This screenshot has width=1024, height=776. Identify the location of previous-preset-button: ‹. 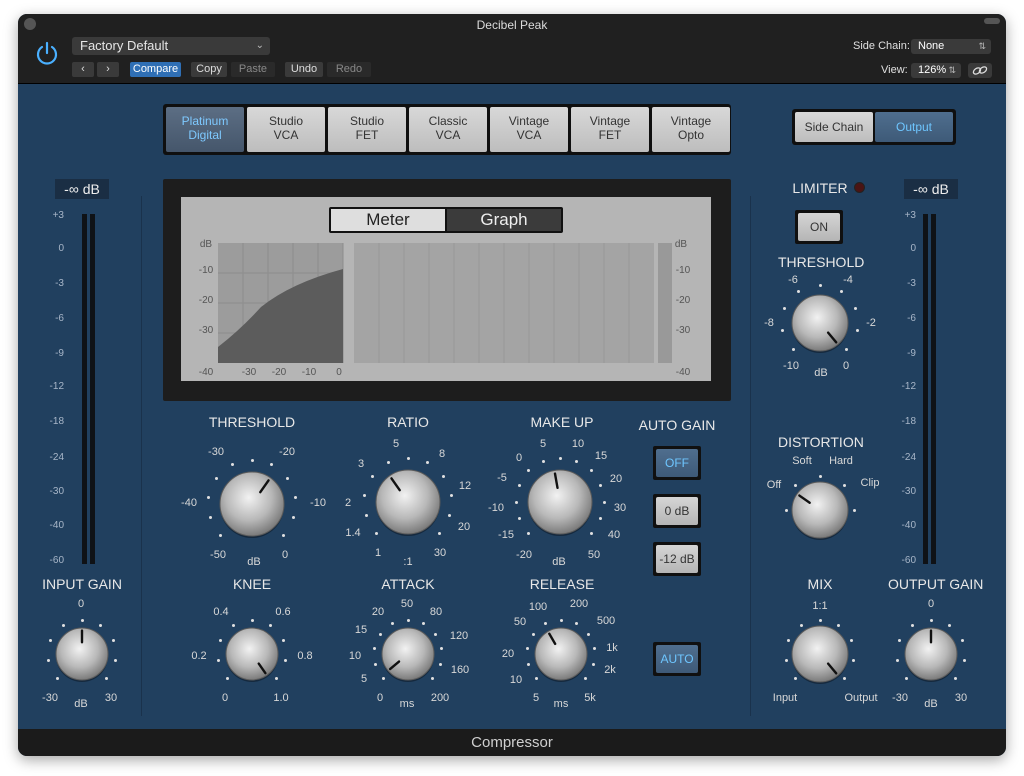
(83, 69).